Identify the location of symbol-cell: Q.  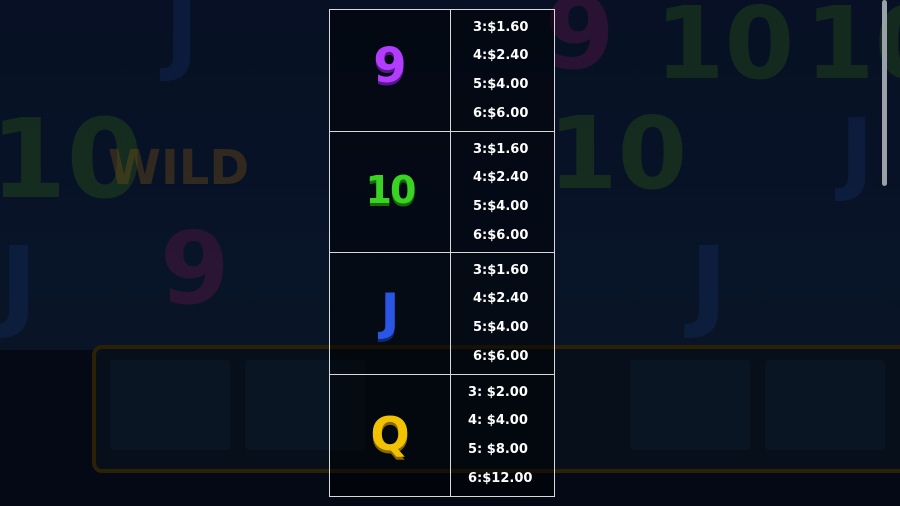
(390, 435).